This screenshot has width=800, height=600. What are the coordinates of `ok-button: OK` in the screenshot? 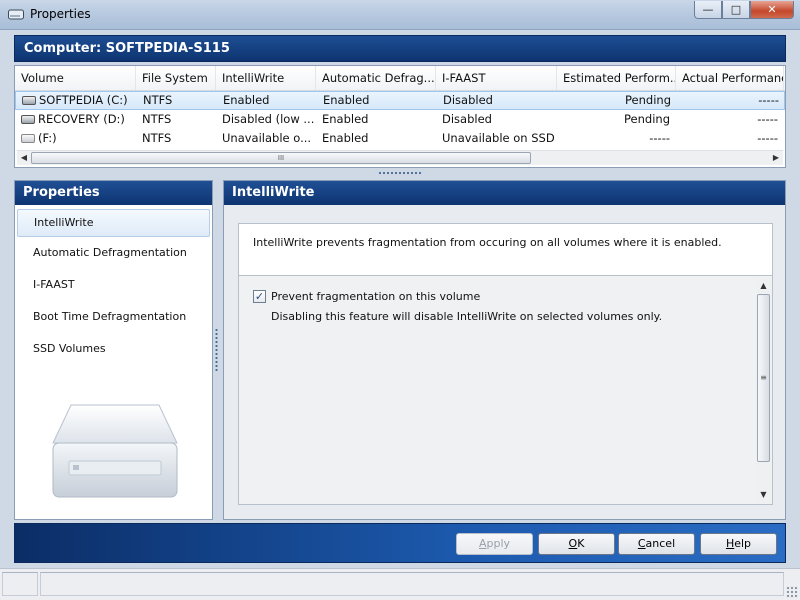 It's located at (576, 544).